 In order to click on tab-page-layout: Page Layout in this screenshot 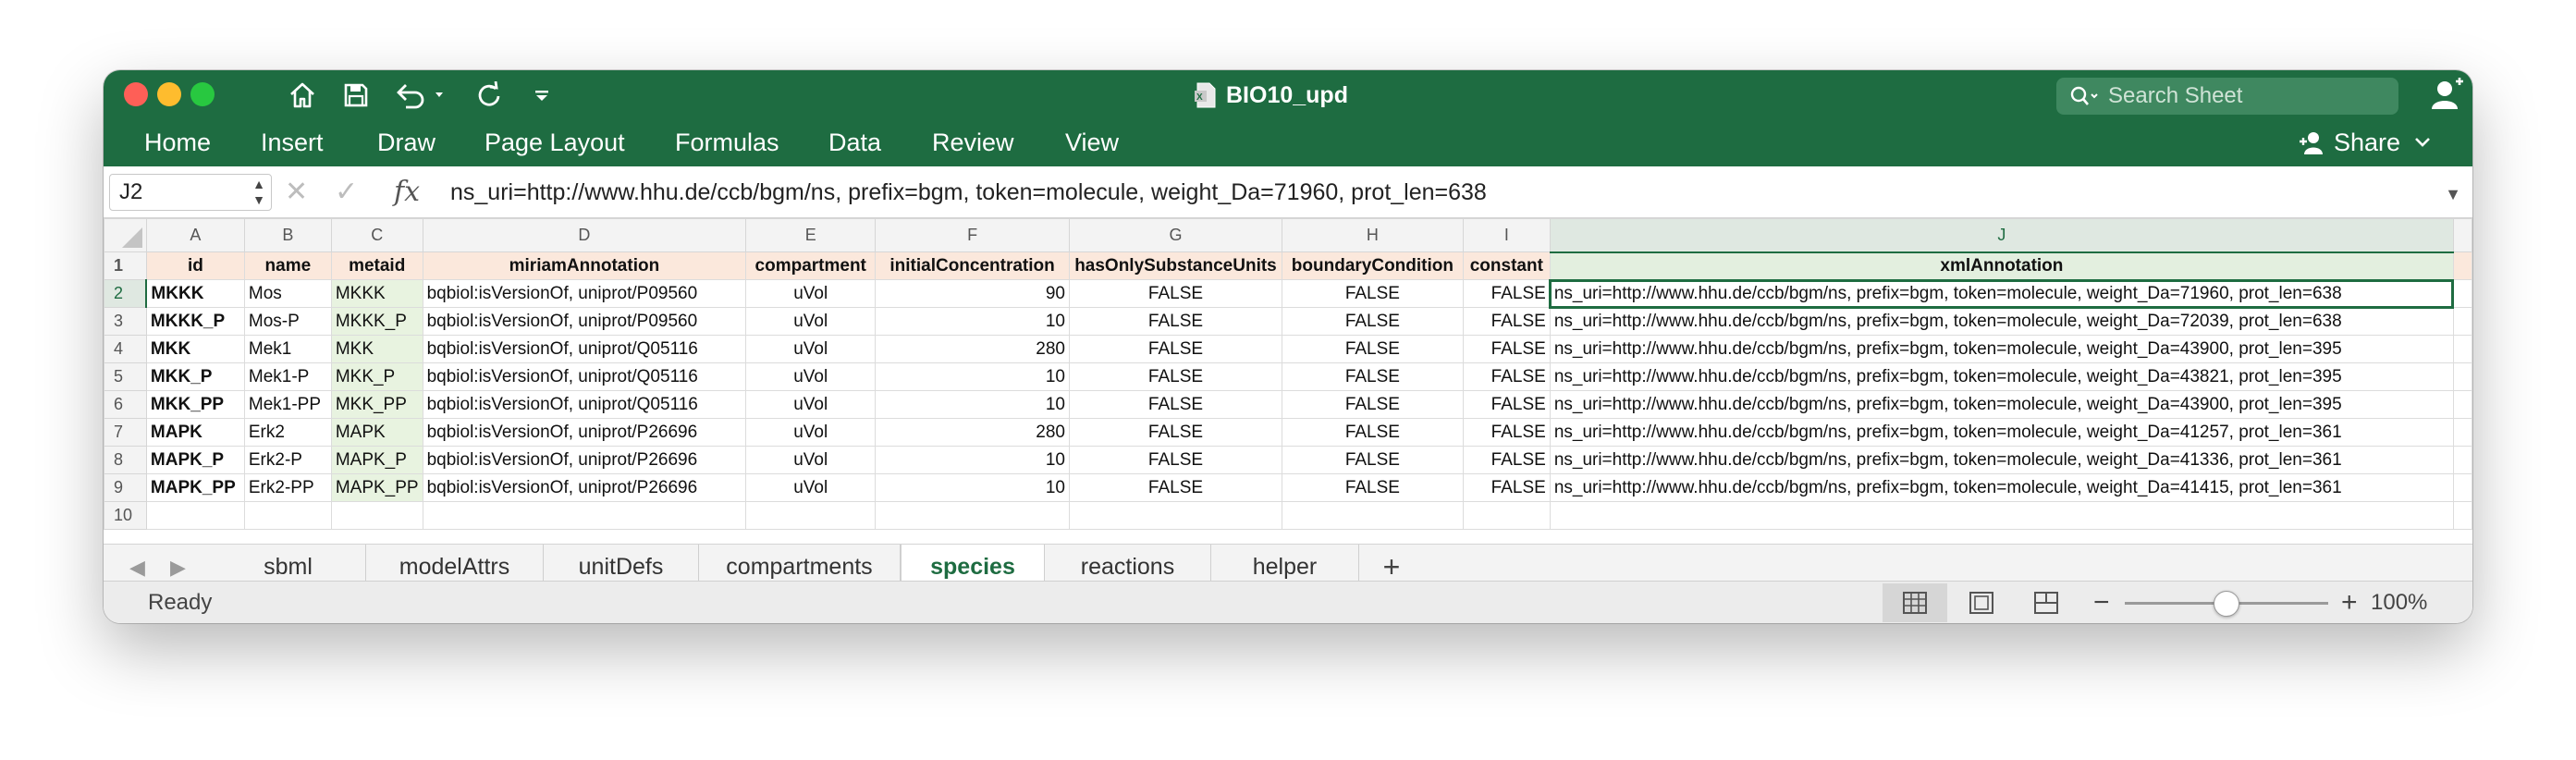, I will do `click(555, 142)`.